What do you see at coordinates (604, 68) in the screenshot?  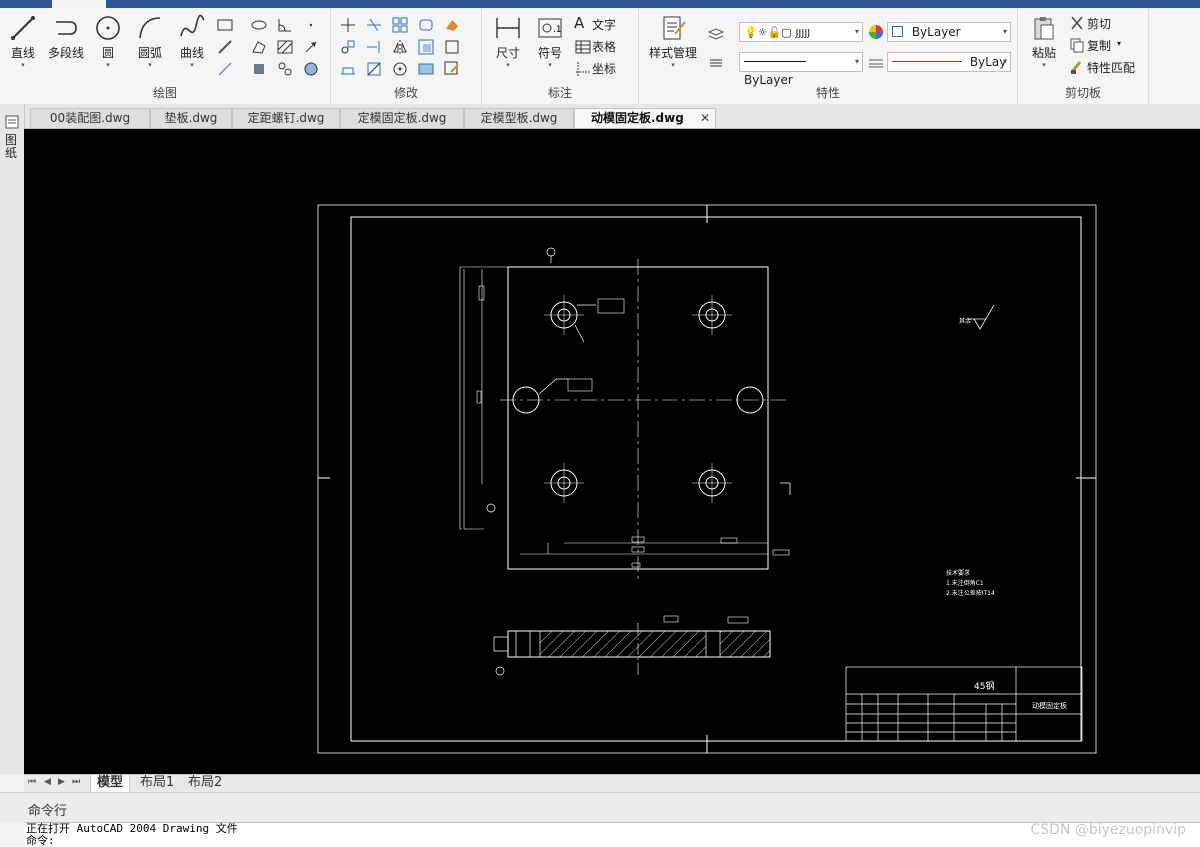 I see `coordinate-button: 坐标` at bounding box center [604, 68].